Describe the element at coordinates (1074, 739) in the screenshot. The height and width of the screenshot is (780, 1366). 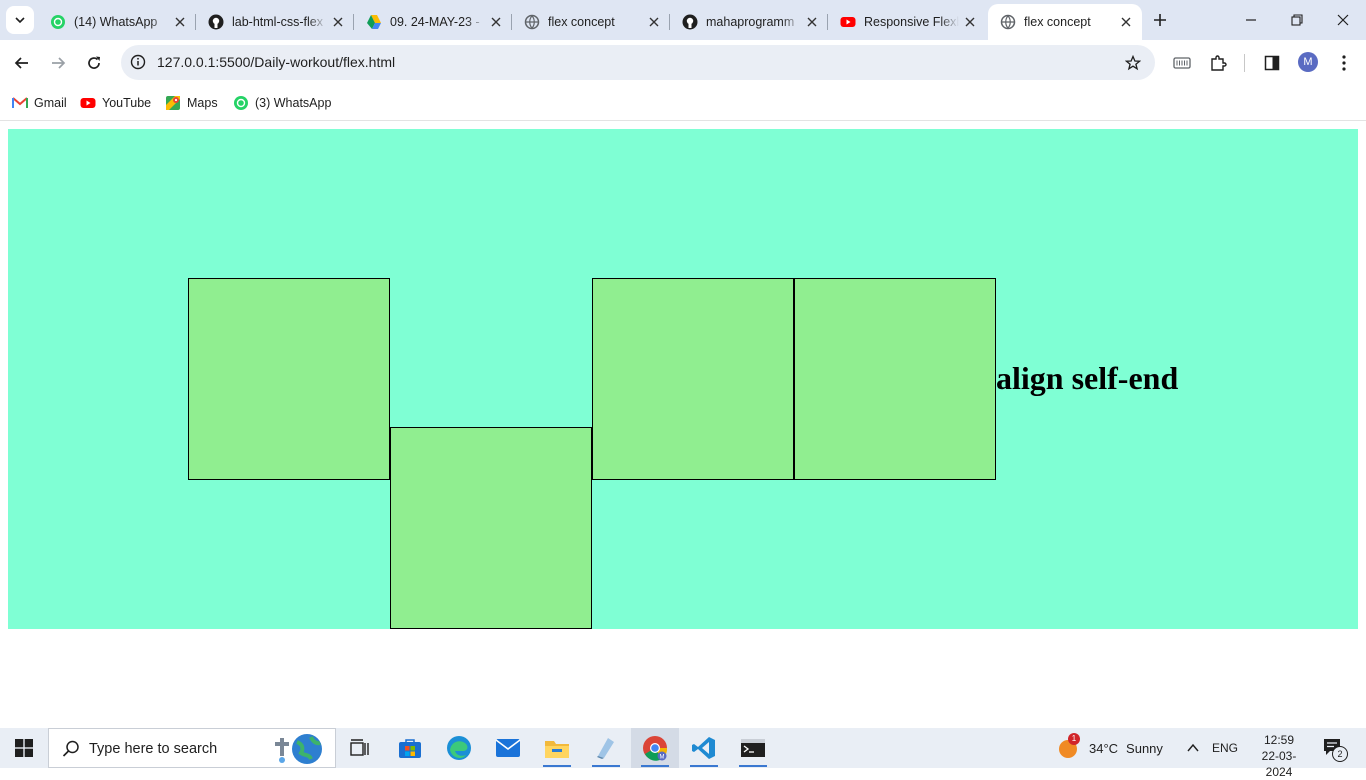
I see `weather-alert-badge: 1` at that location.